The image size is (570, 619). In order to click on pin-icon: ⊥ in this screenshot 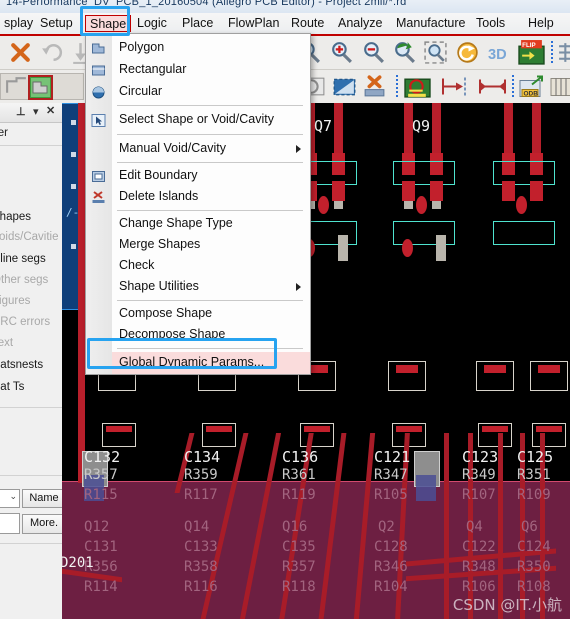, I will do `click(21, 111)`.